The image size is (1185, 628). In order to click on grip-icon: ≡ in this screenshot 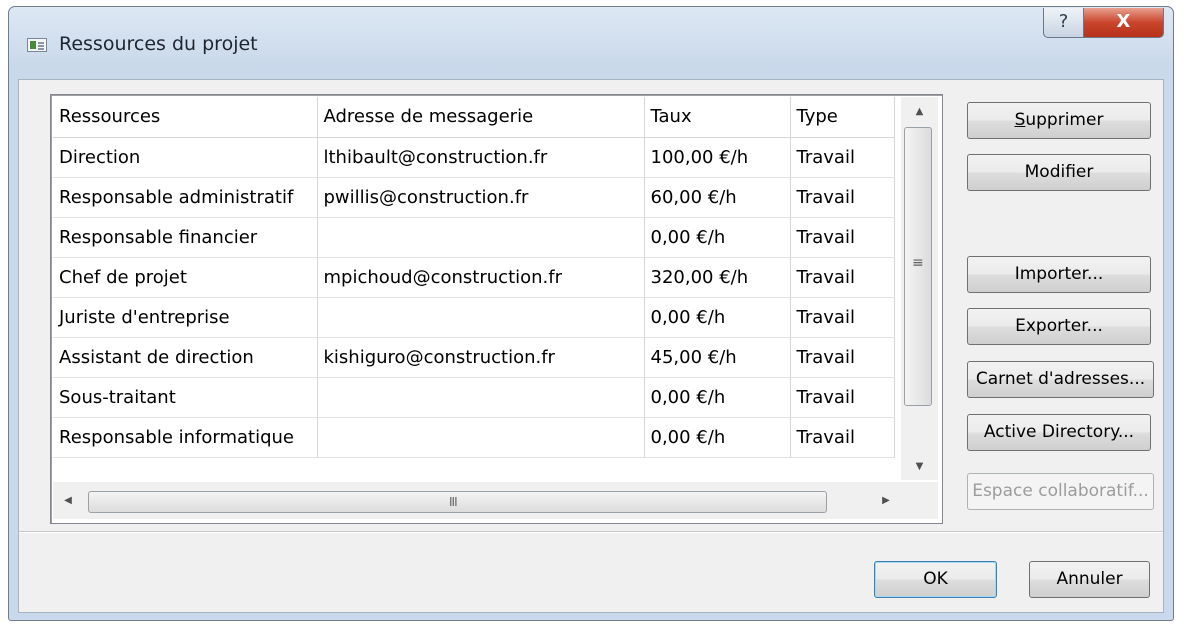, I will do `click(918, 263)`.